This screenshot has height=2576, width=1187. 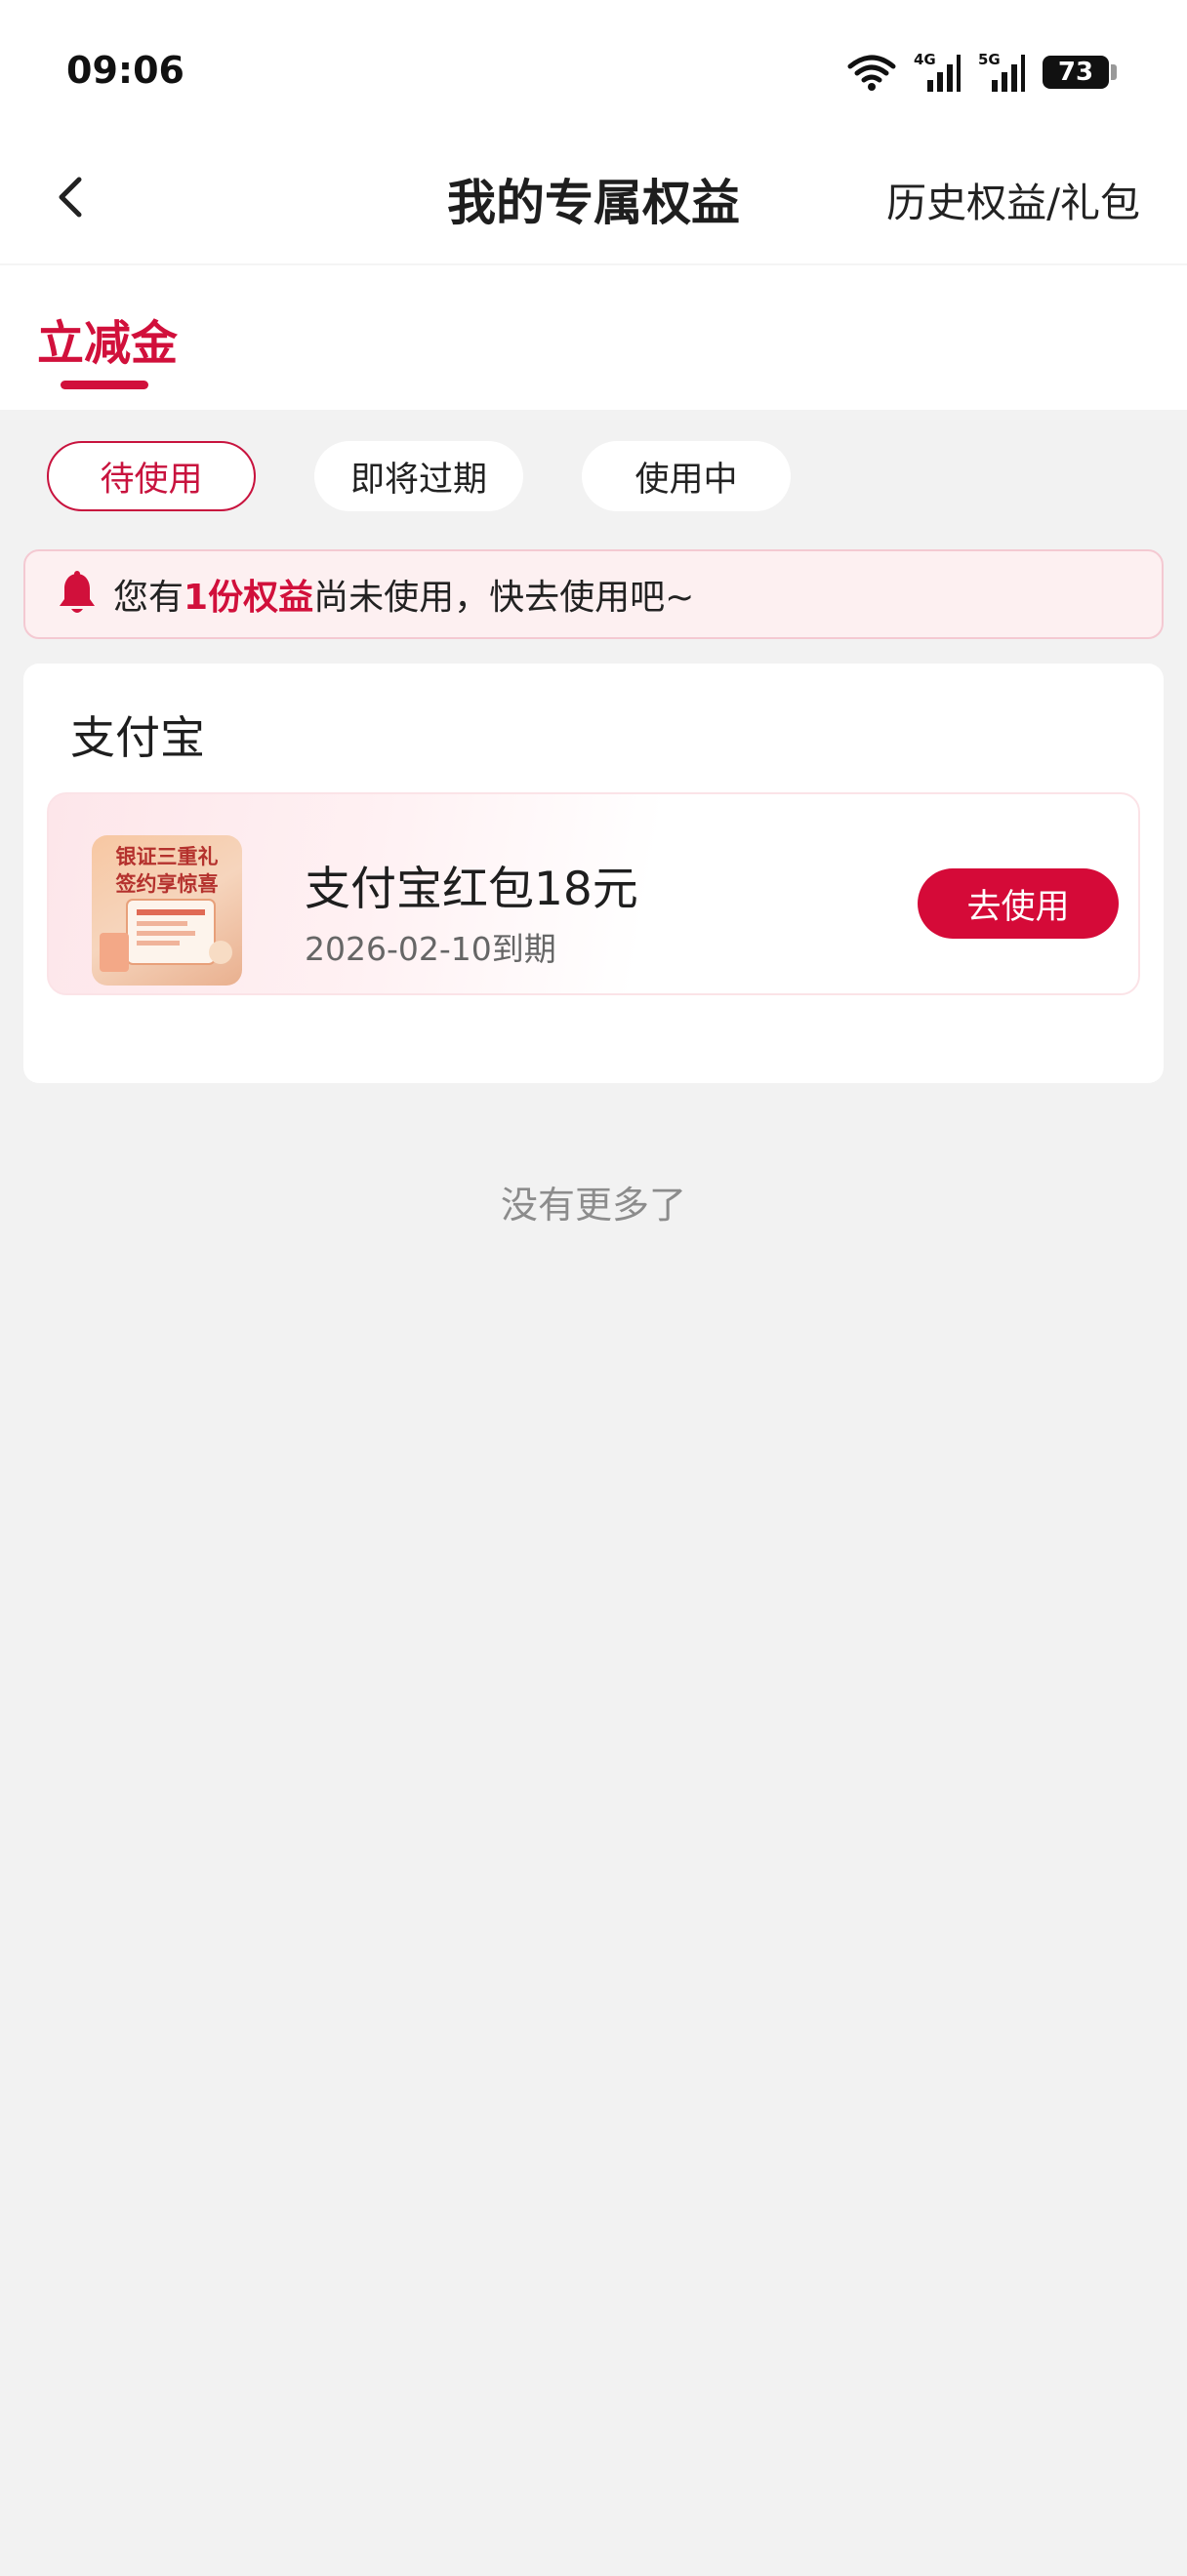 What do you see at coordinates (593, 1205) in the screenshot?
I see `no-more-text: 没有更多了` at bounding box center [593, 1205].